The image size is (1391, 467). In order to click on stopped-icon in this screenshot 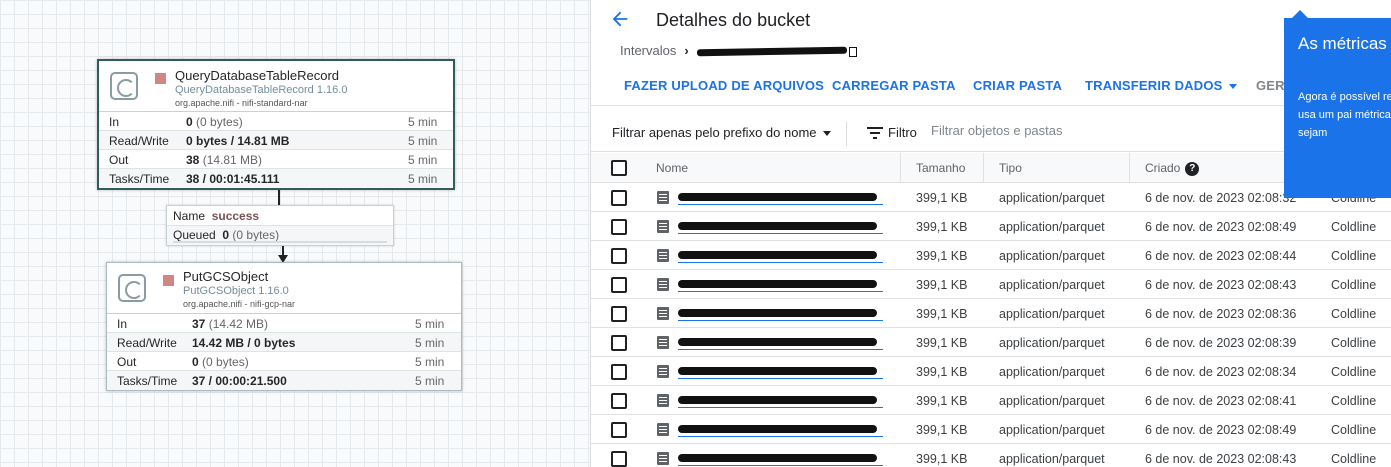, I will do `click(160, 78)`.